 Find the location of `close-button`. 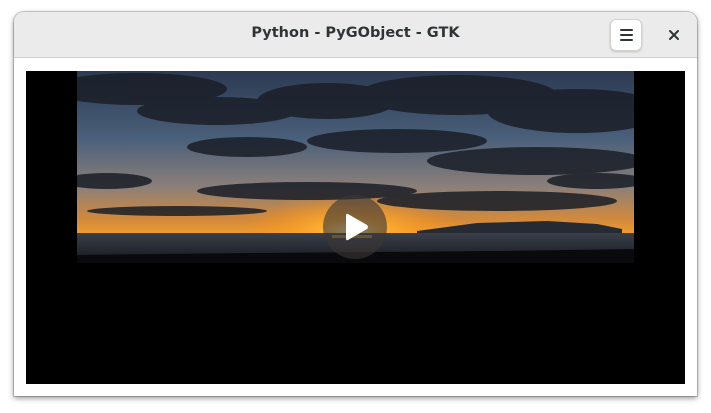

close-button is located at coordinates (674, 35).